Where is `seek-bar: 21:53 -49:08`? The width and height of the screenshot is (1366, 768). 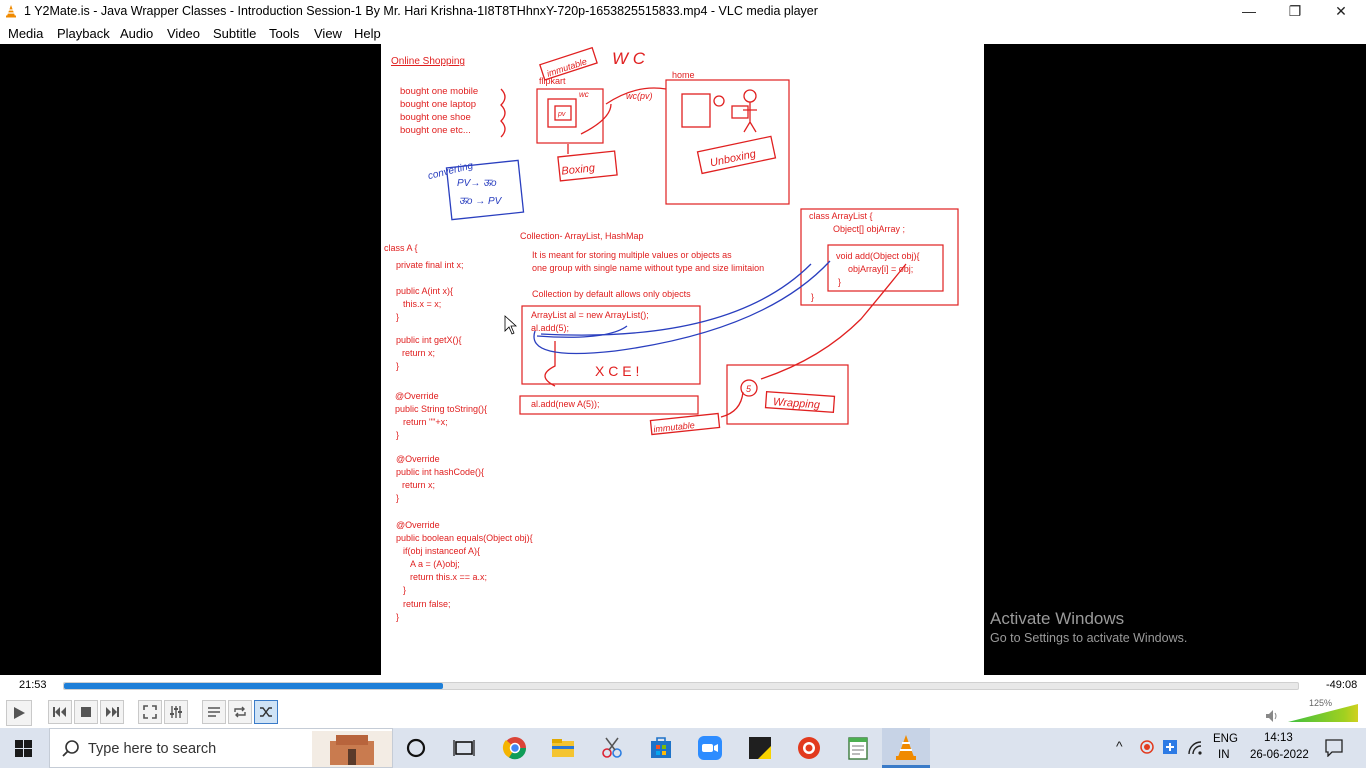 seek-bar: 21:53 -49:08 is located at coordinates (683, 686).